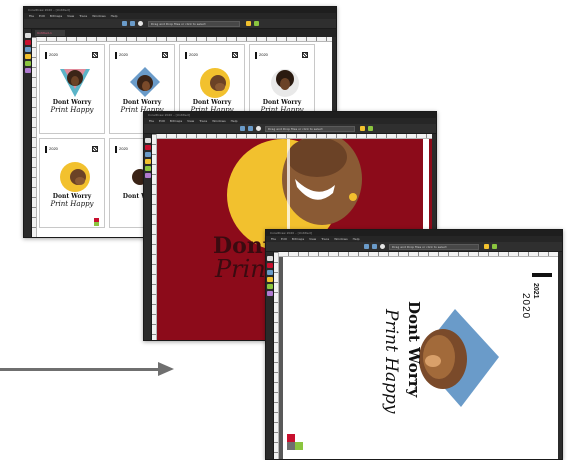 The width and height of the screenshot is (570, 460). What do you see at coordinates (291, 438) in the screenshot?
I see `color-swatch-red` at bounding box center [291, 438].